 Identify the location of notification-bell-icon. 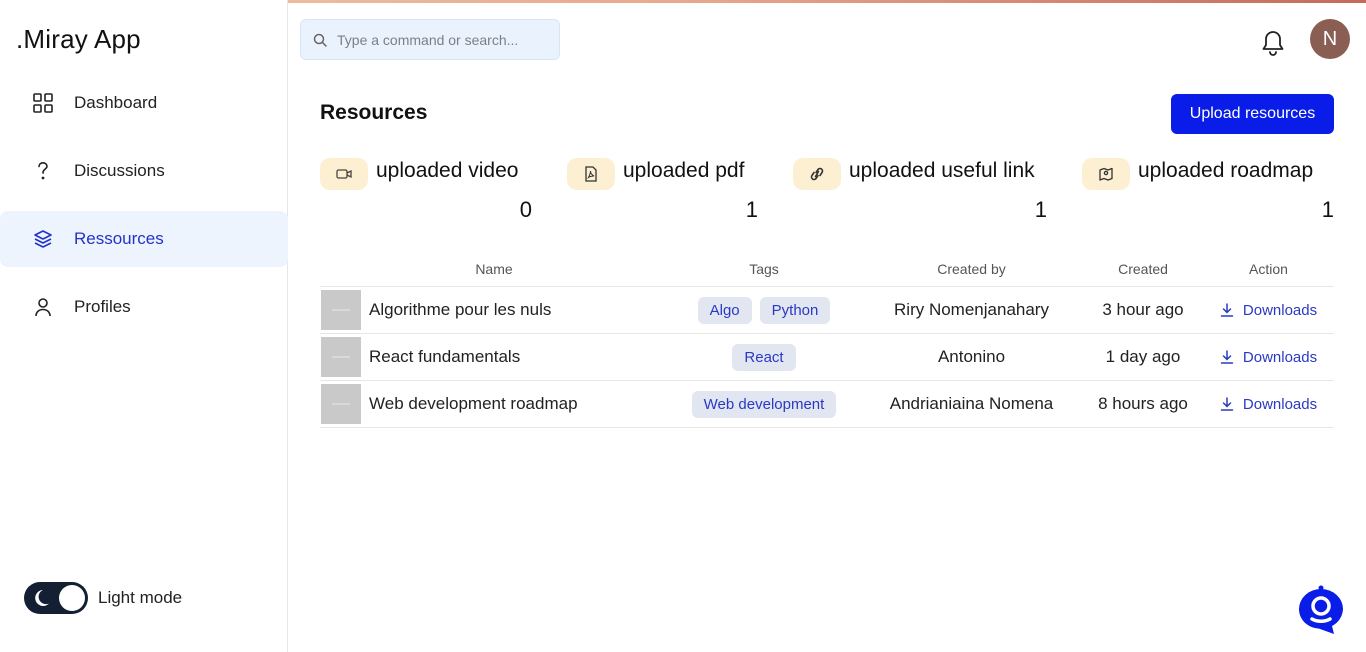
(1273, 43).